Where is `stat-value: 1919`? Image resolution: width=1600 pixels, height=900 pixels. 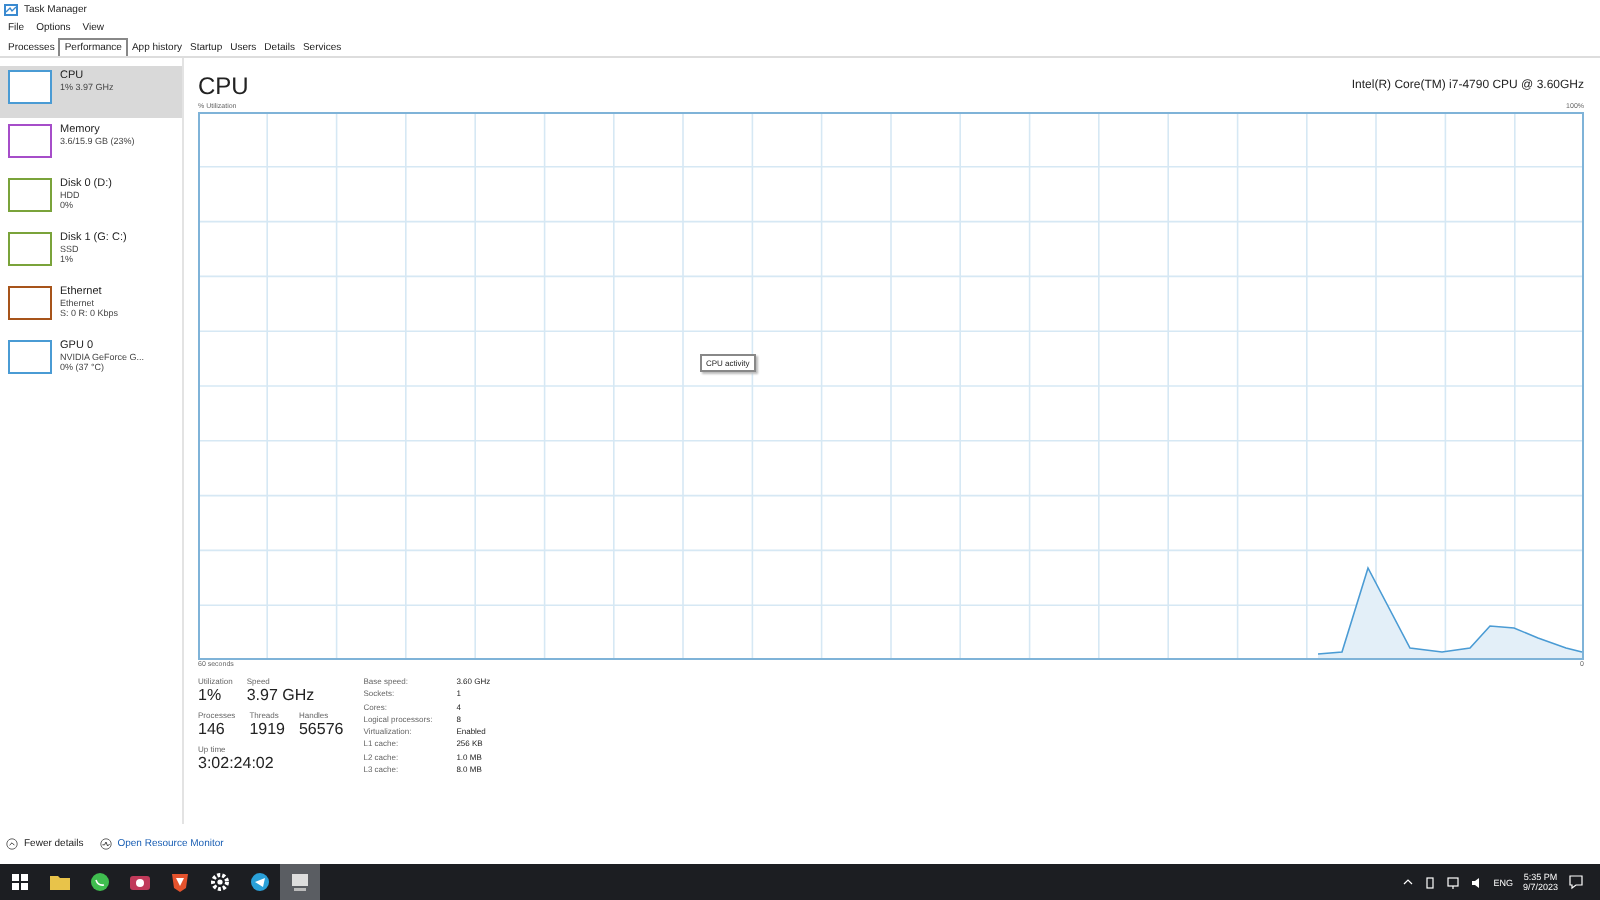 stat-value: 1919 is located at coordinates (267, 730).